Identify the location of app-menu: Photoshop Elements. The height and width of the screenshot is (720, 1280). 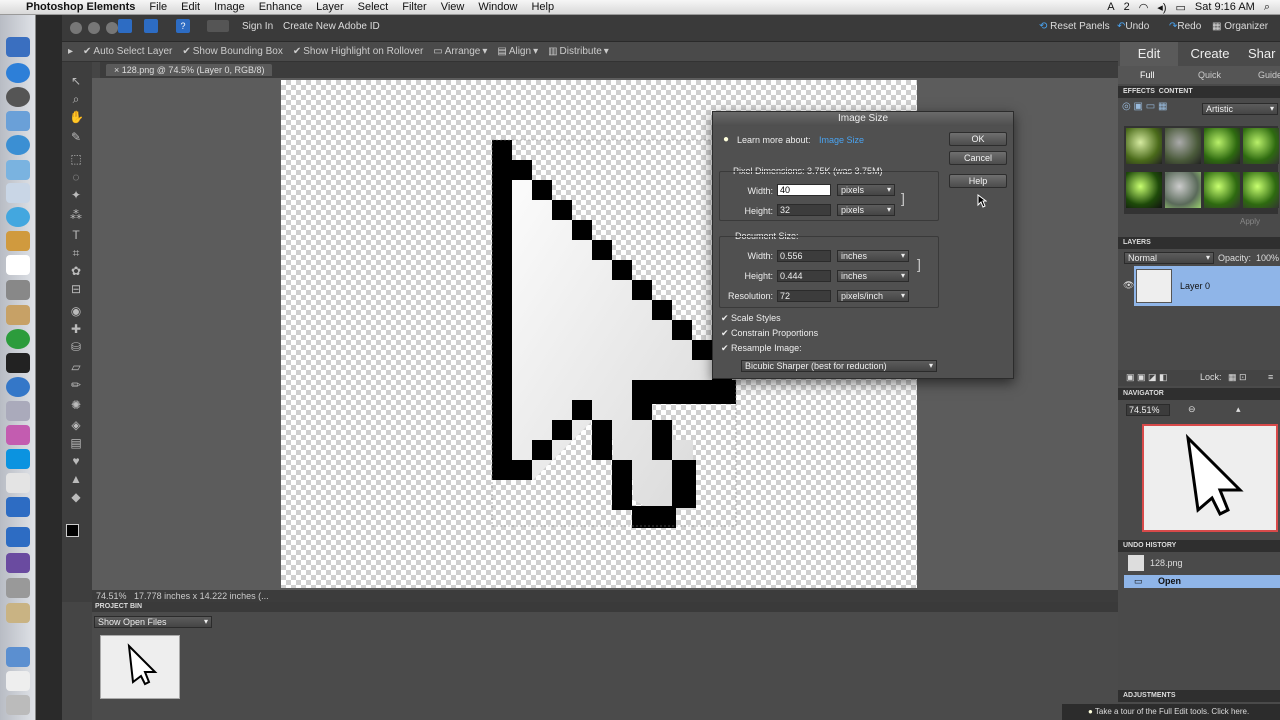
(80, 7).